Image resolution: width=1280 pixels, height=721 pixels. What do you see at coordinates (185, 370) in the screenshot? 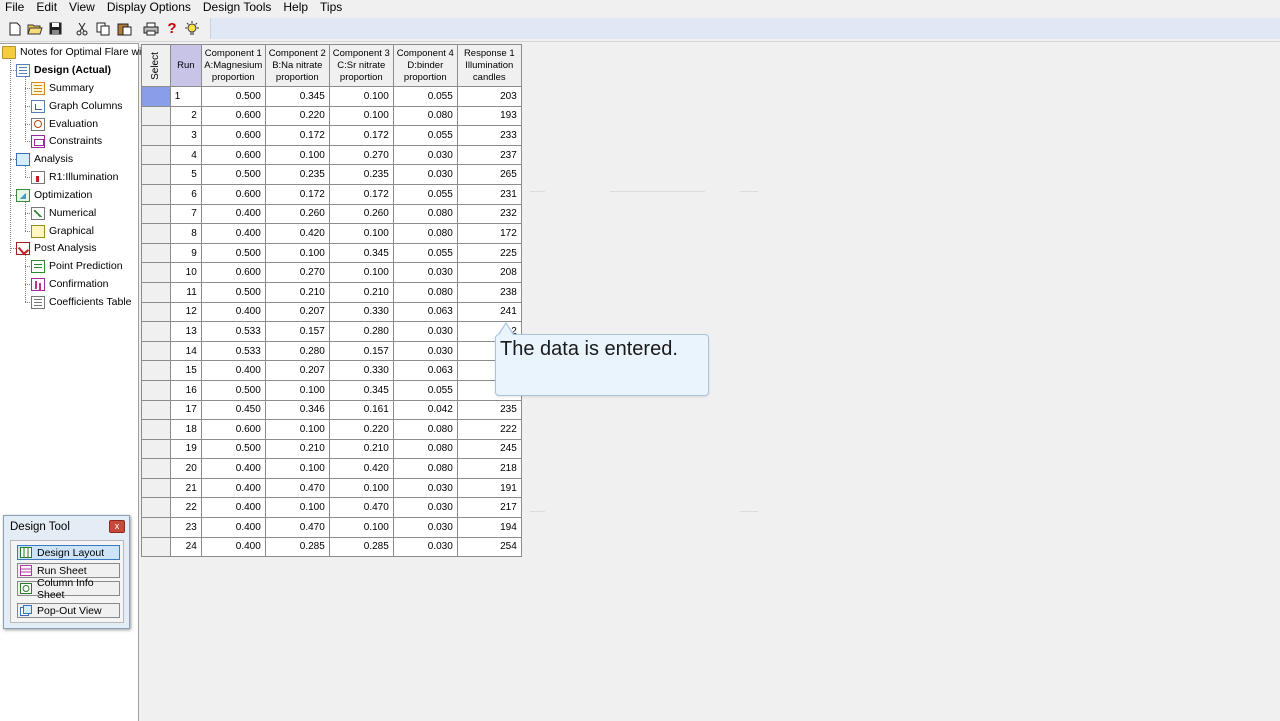
I see `run-number-cell: 15` at bounding box center [185, 370].